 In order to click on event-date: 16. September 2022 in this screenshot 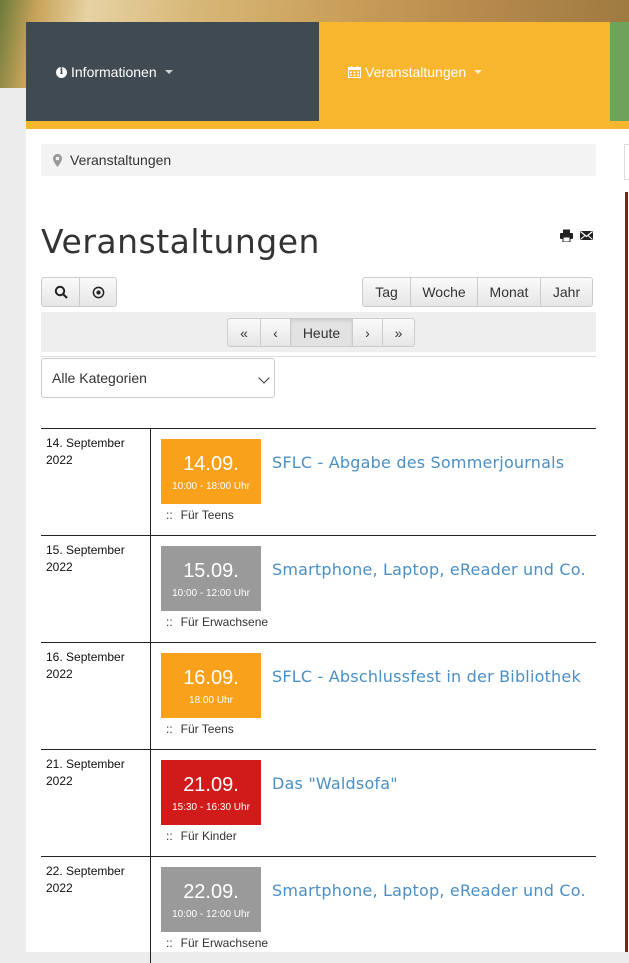, I will do `click(85, 665)`.